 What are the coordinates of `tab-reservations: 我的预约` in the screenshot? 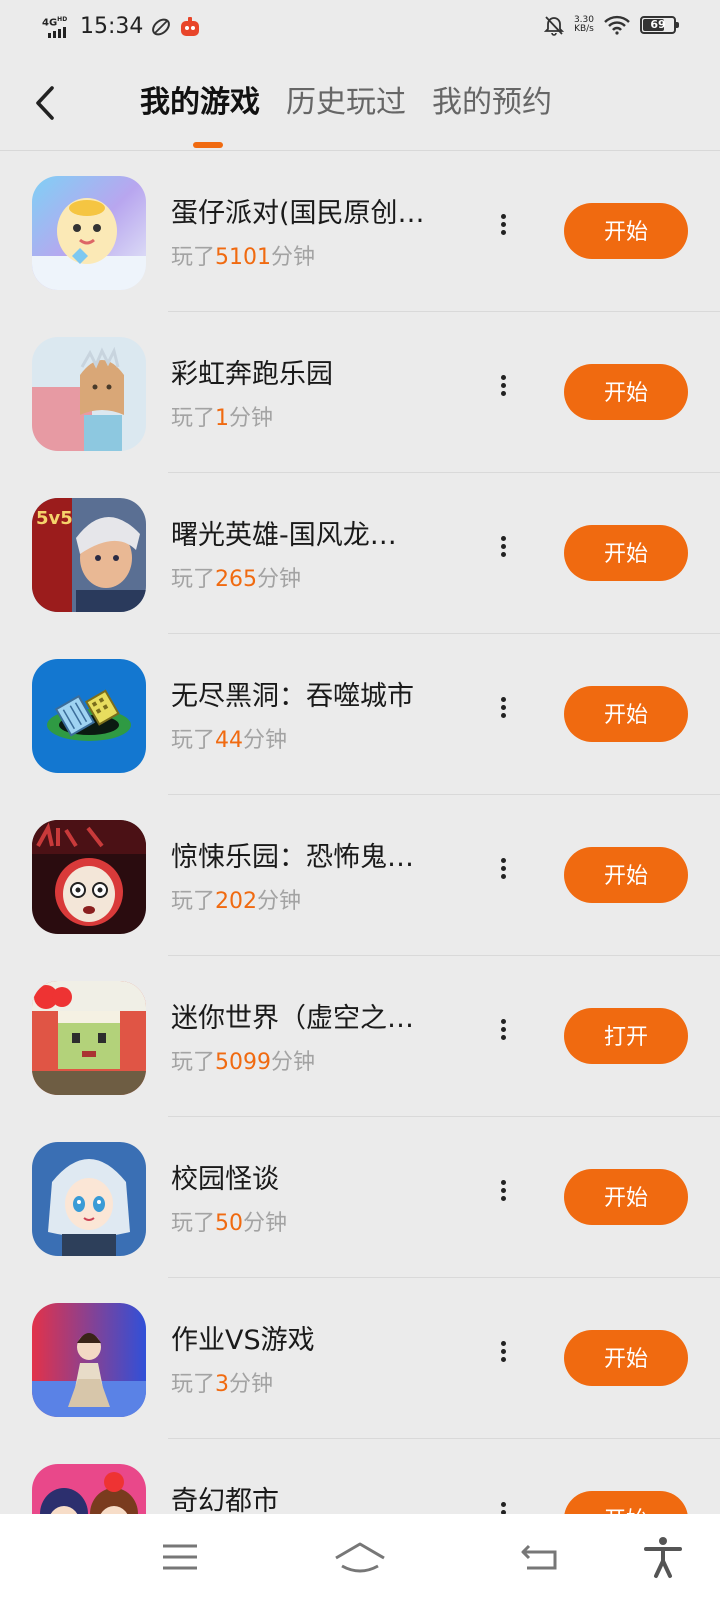 It's located at (492, 103).